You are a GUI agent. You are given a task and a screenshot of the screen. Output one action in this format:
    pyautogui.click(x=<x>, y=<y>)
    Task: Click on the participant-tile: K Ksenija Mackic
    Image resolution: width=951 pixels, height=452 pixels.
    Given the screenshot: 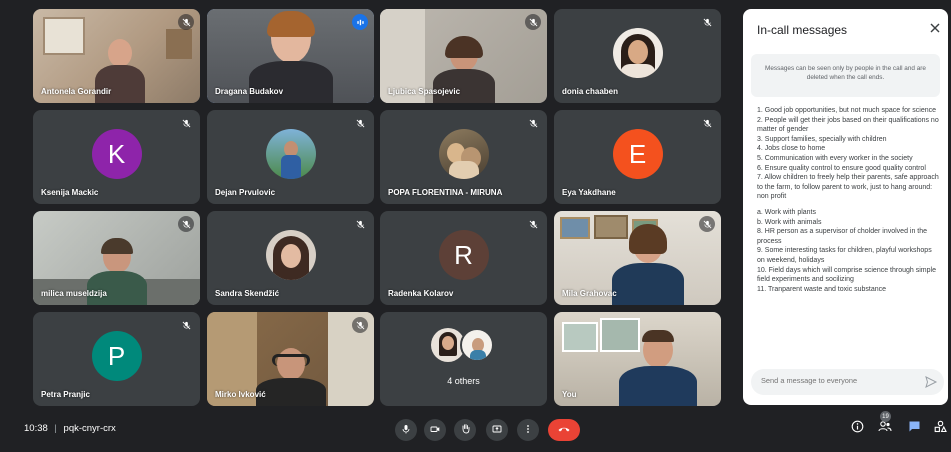 What is the action you would take?
    pyautogui.click(x=116, y=157)
    